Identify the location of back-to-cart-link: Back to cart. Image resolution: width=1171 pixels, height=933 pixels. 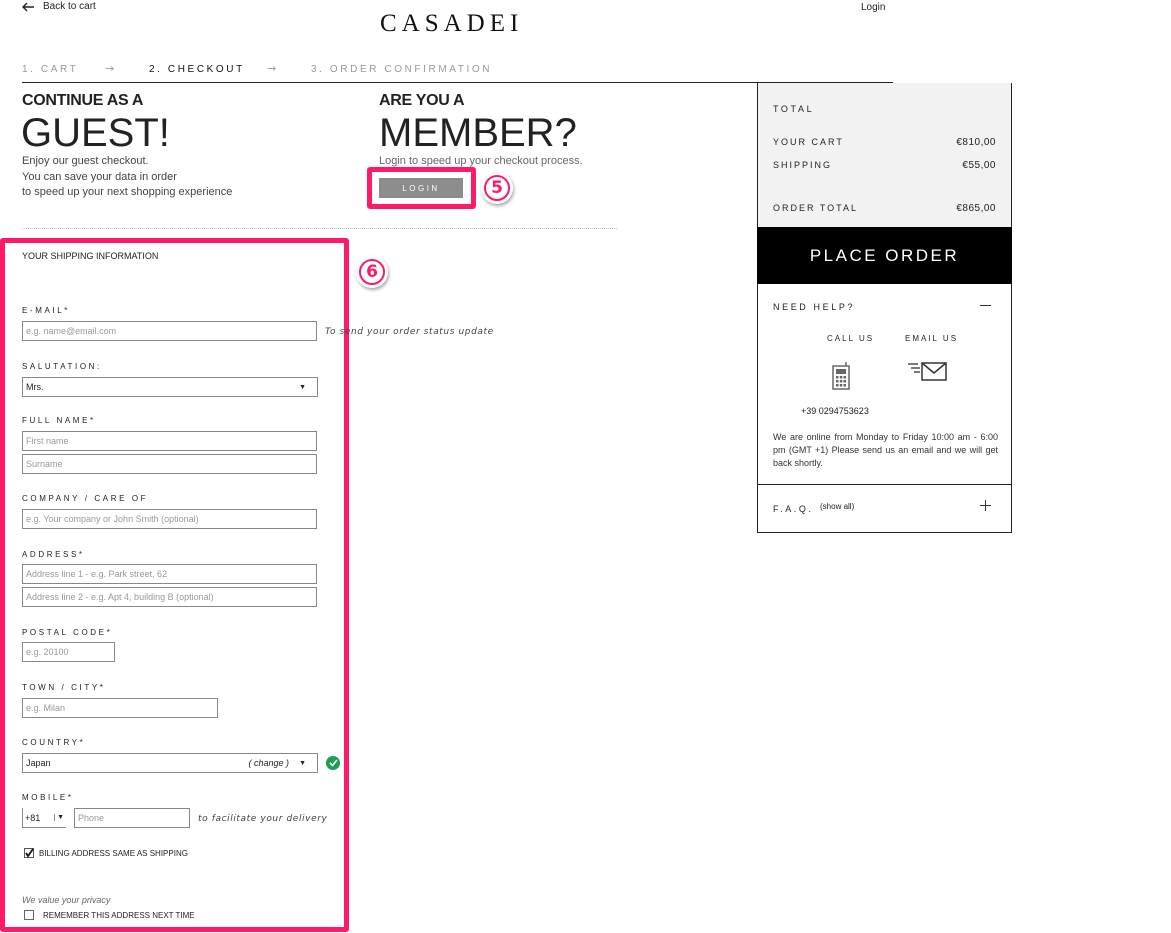
(59, 6).